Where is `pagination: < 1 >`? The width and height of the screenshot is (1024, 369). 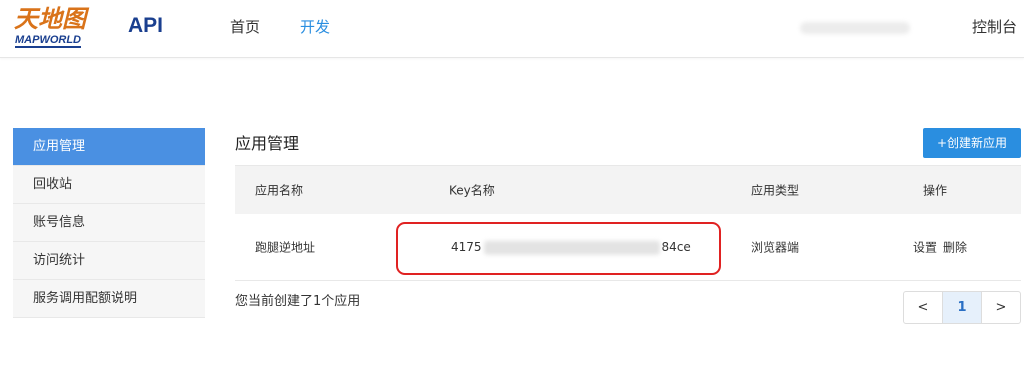
pagination: < 1 > is located at coordinates (962, 307).